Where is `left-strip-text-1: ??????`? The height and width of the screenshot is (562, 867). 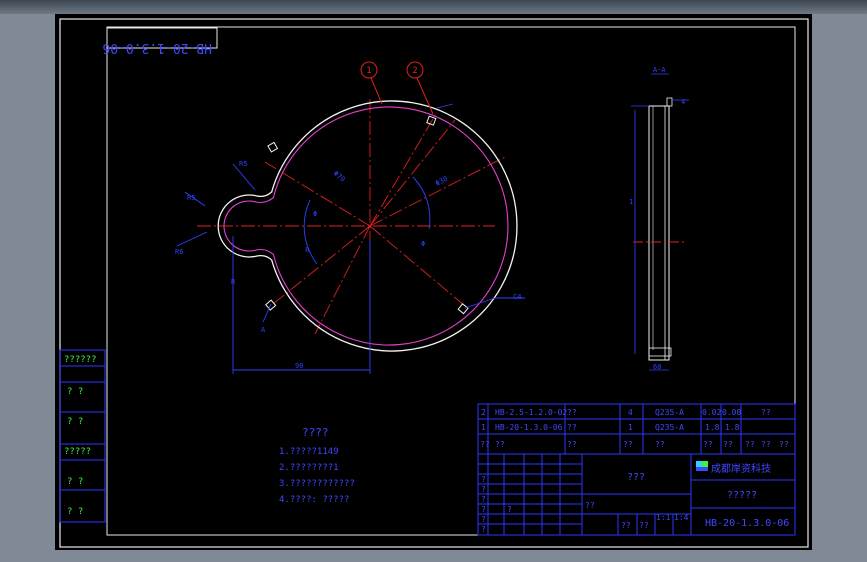 left-strip-text-1: ?????? is located at coordinates (80, 360).